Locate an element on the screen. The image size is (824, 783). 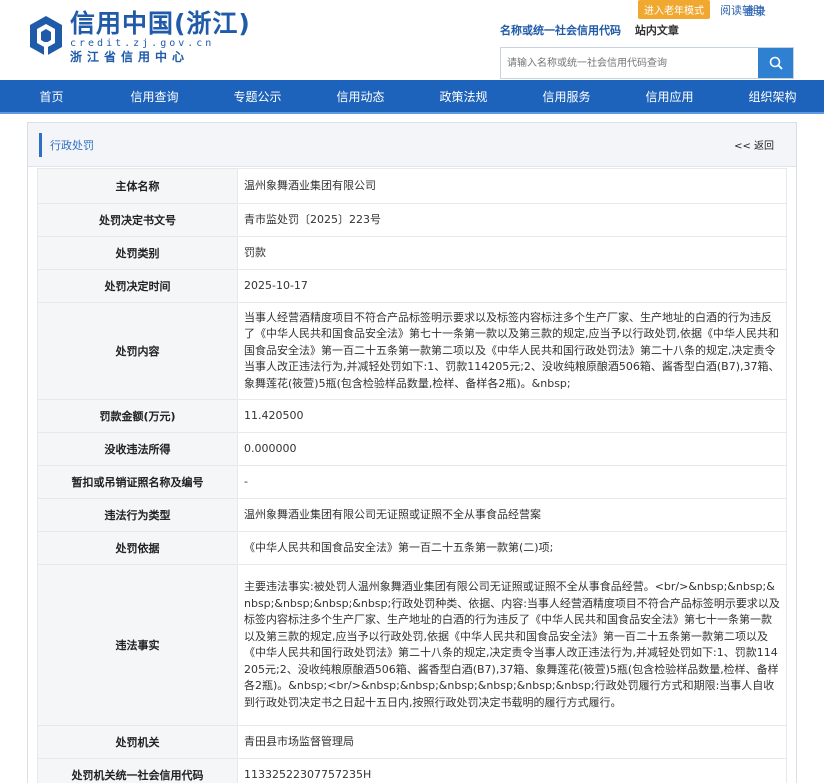
table-row: 处罚机关 青田县市场监督管理局 is located at coordinates (412, 742).